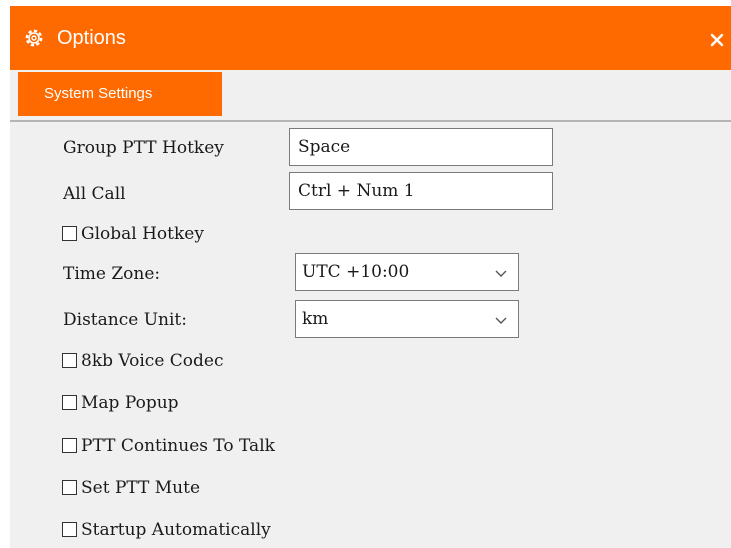 The image size is (731, 548). I want to click on set-ptt-mute-label: Set PTT Mute, so click(141, 488).